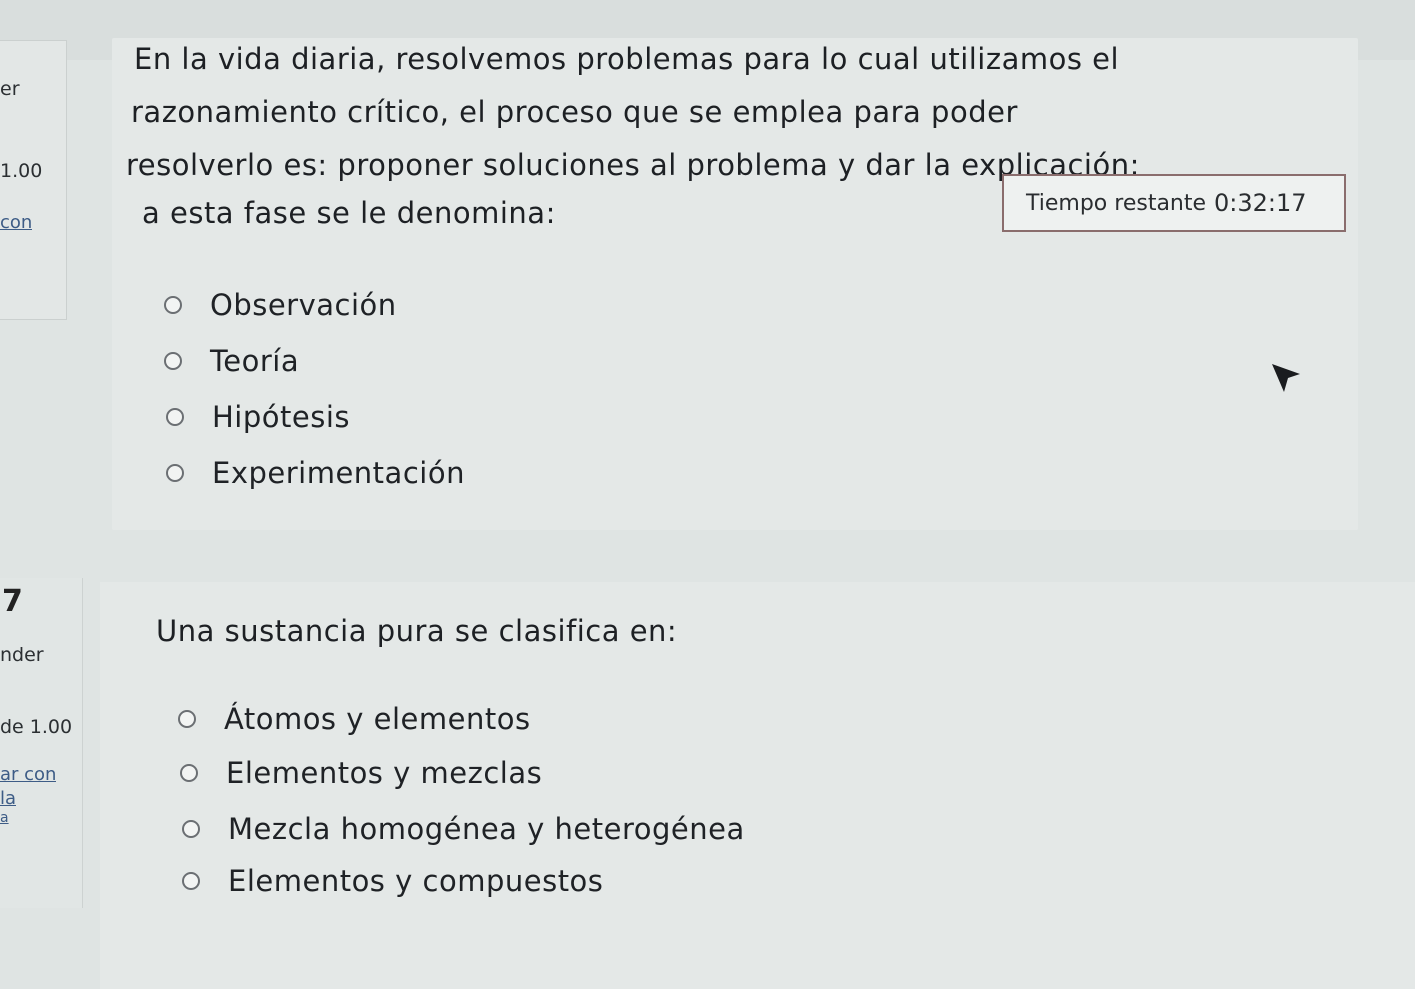 Image resolution: width=1415 pixels, height=989 pixels. I want to click on timer-box: Tiempo restante 0:32:17, so click(1174, 203).